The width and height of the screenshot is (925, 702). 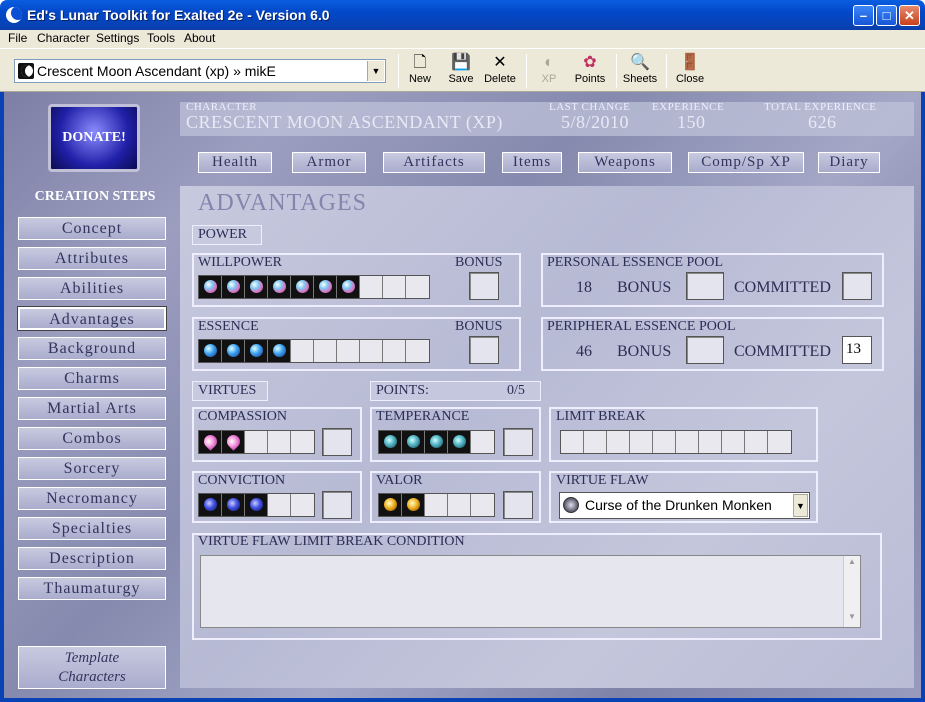 I want to click on step-necromancy: Necromancy, so click(x=92, y=498).